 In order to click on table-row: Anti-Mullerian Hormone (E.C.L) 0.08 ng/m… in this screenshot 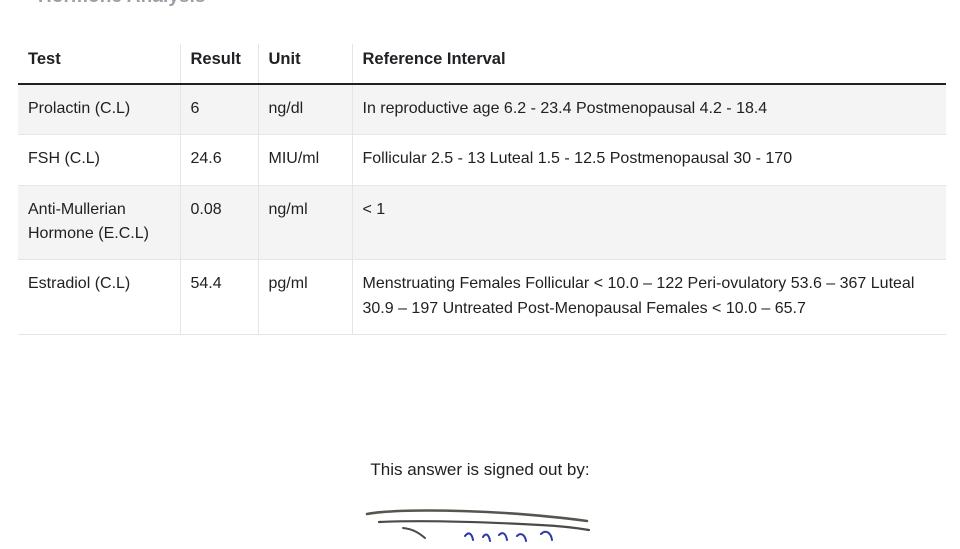, I will do `click(482, 223)`.